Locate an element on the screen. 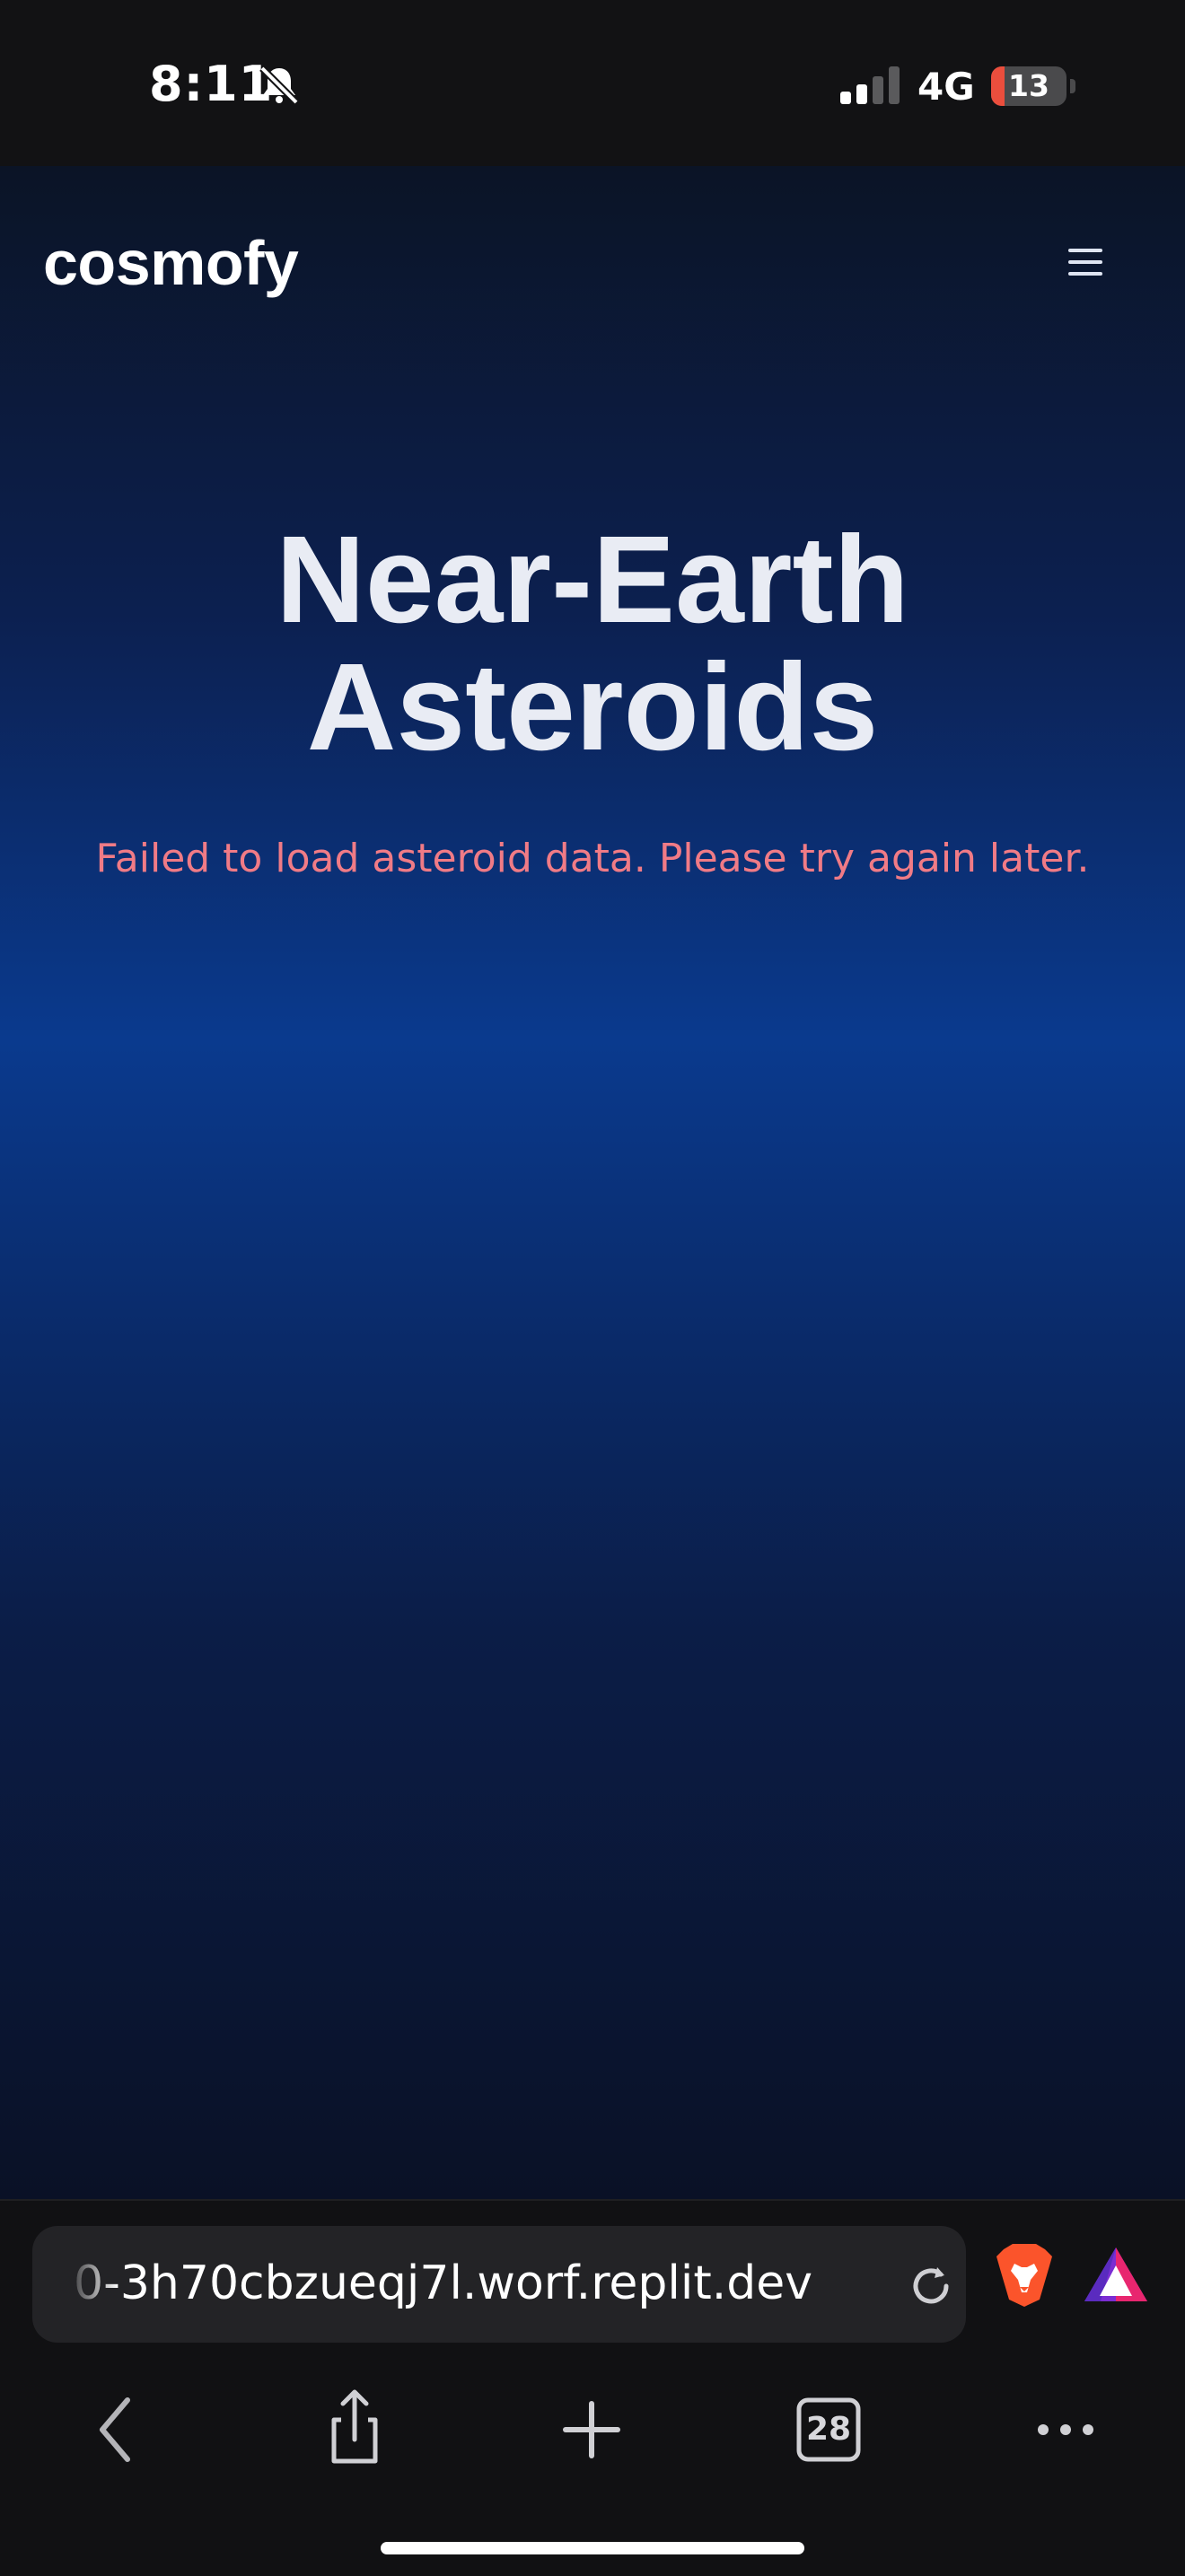 The height and width of the screenshot is (2576, 1185). home-indicator is located at coordinates (592, 2548).